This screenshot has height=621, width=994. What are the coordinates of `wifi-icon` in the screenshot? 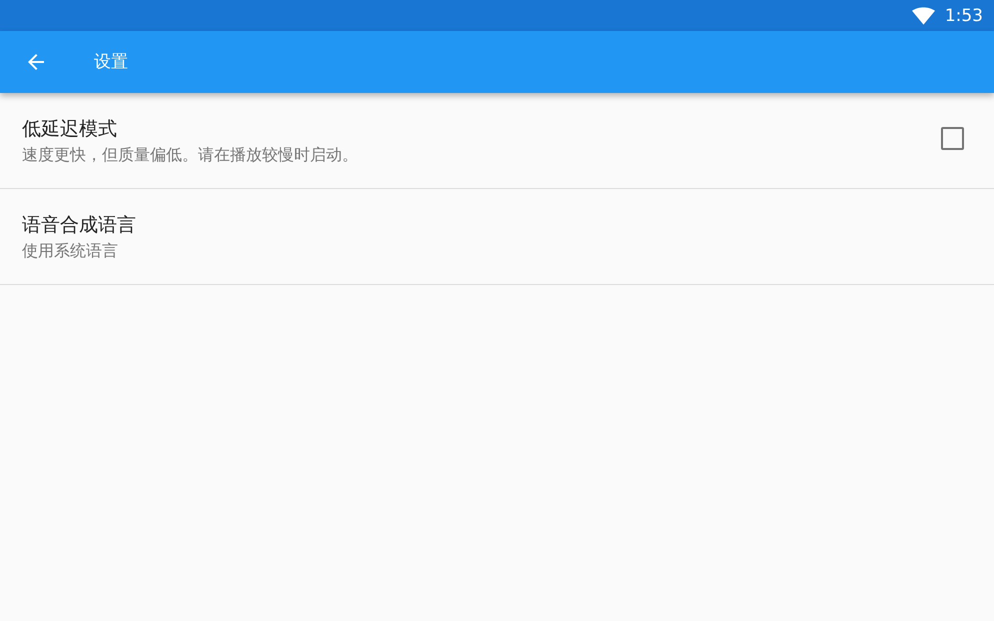 It's located at (923, 15).